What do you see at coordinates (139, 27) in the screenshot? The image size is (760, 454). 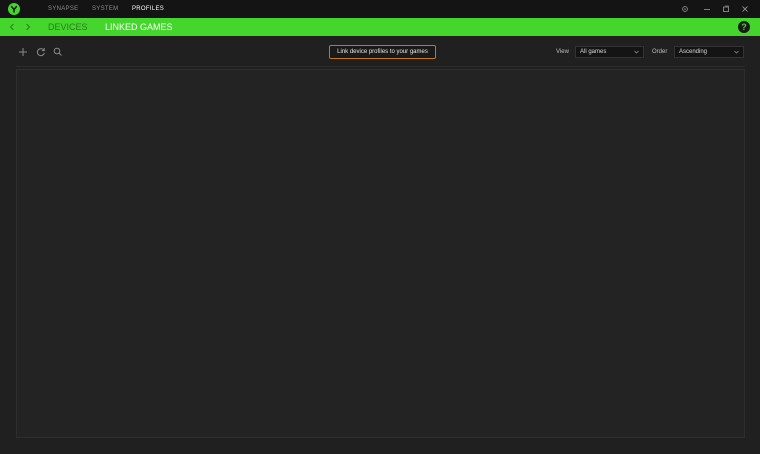 I see `tab-linked-games: LINKED GAMES` at bounding box center [139, 27].